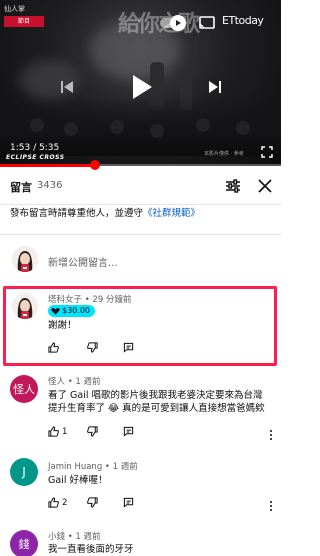 This screenshot has width=320, height=556. I want to click on commenter-avatar: 錢, so click(24, 543).